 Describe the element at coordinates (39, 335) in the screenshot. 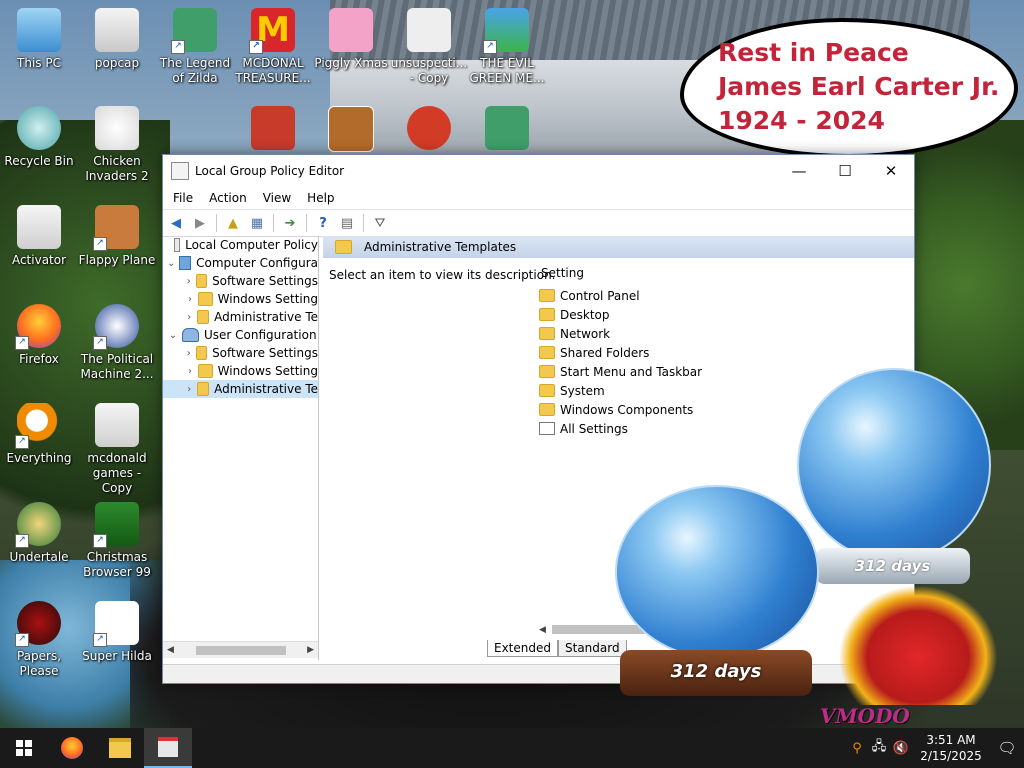

I see `desktop-icon-firefox: ↗ Firefox` at that location.